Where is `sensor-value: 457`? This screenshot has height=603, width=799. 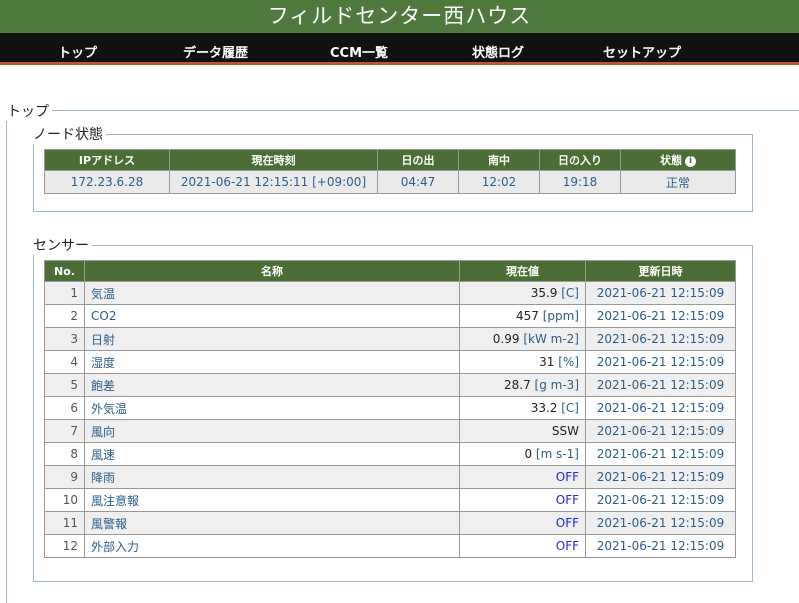 sensor-value: 457 is located at coordinates (527, 316).